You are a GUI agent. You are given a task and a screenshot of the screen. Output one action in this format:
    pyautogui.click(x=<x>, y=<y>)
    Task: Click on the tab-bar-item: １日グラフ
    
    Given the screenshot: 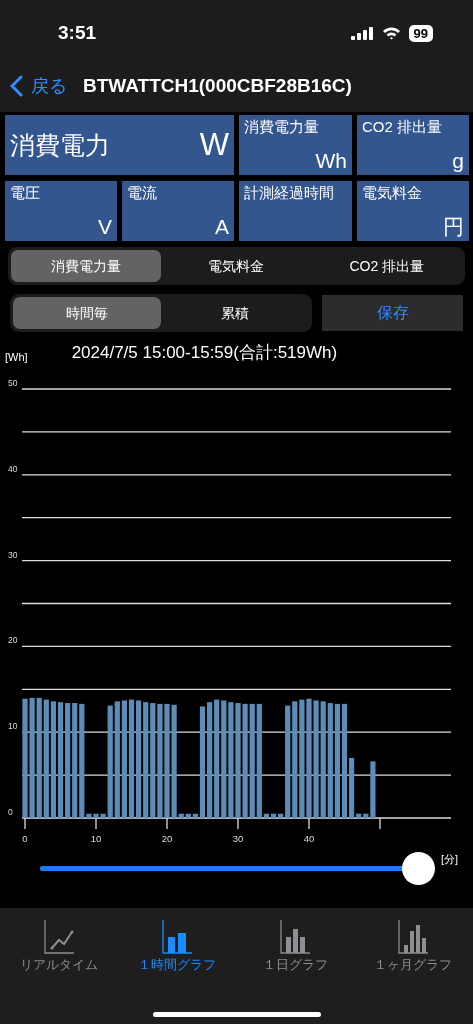 What is the action you would take?
    pyautogui.click(x=295, y=942)
    